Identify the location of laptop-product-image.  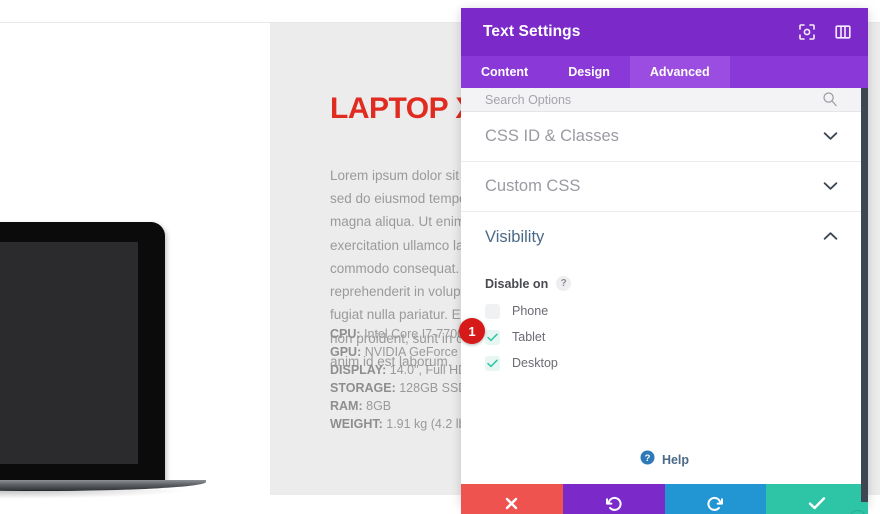
(105, 364).